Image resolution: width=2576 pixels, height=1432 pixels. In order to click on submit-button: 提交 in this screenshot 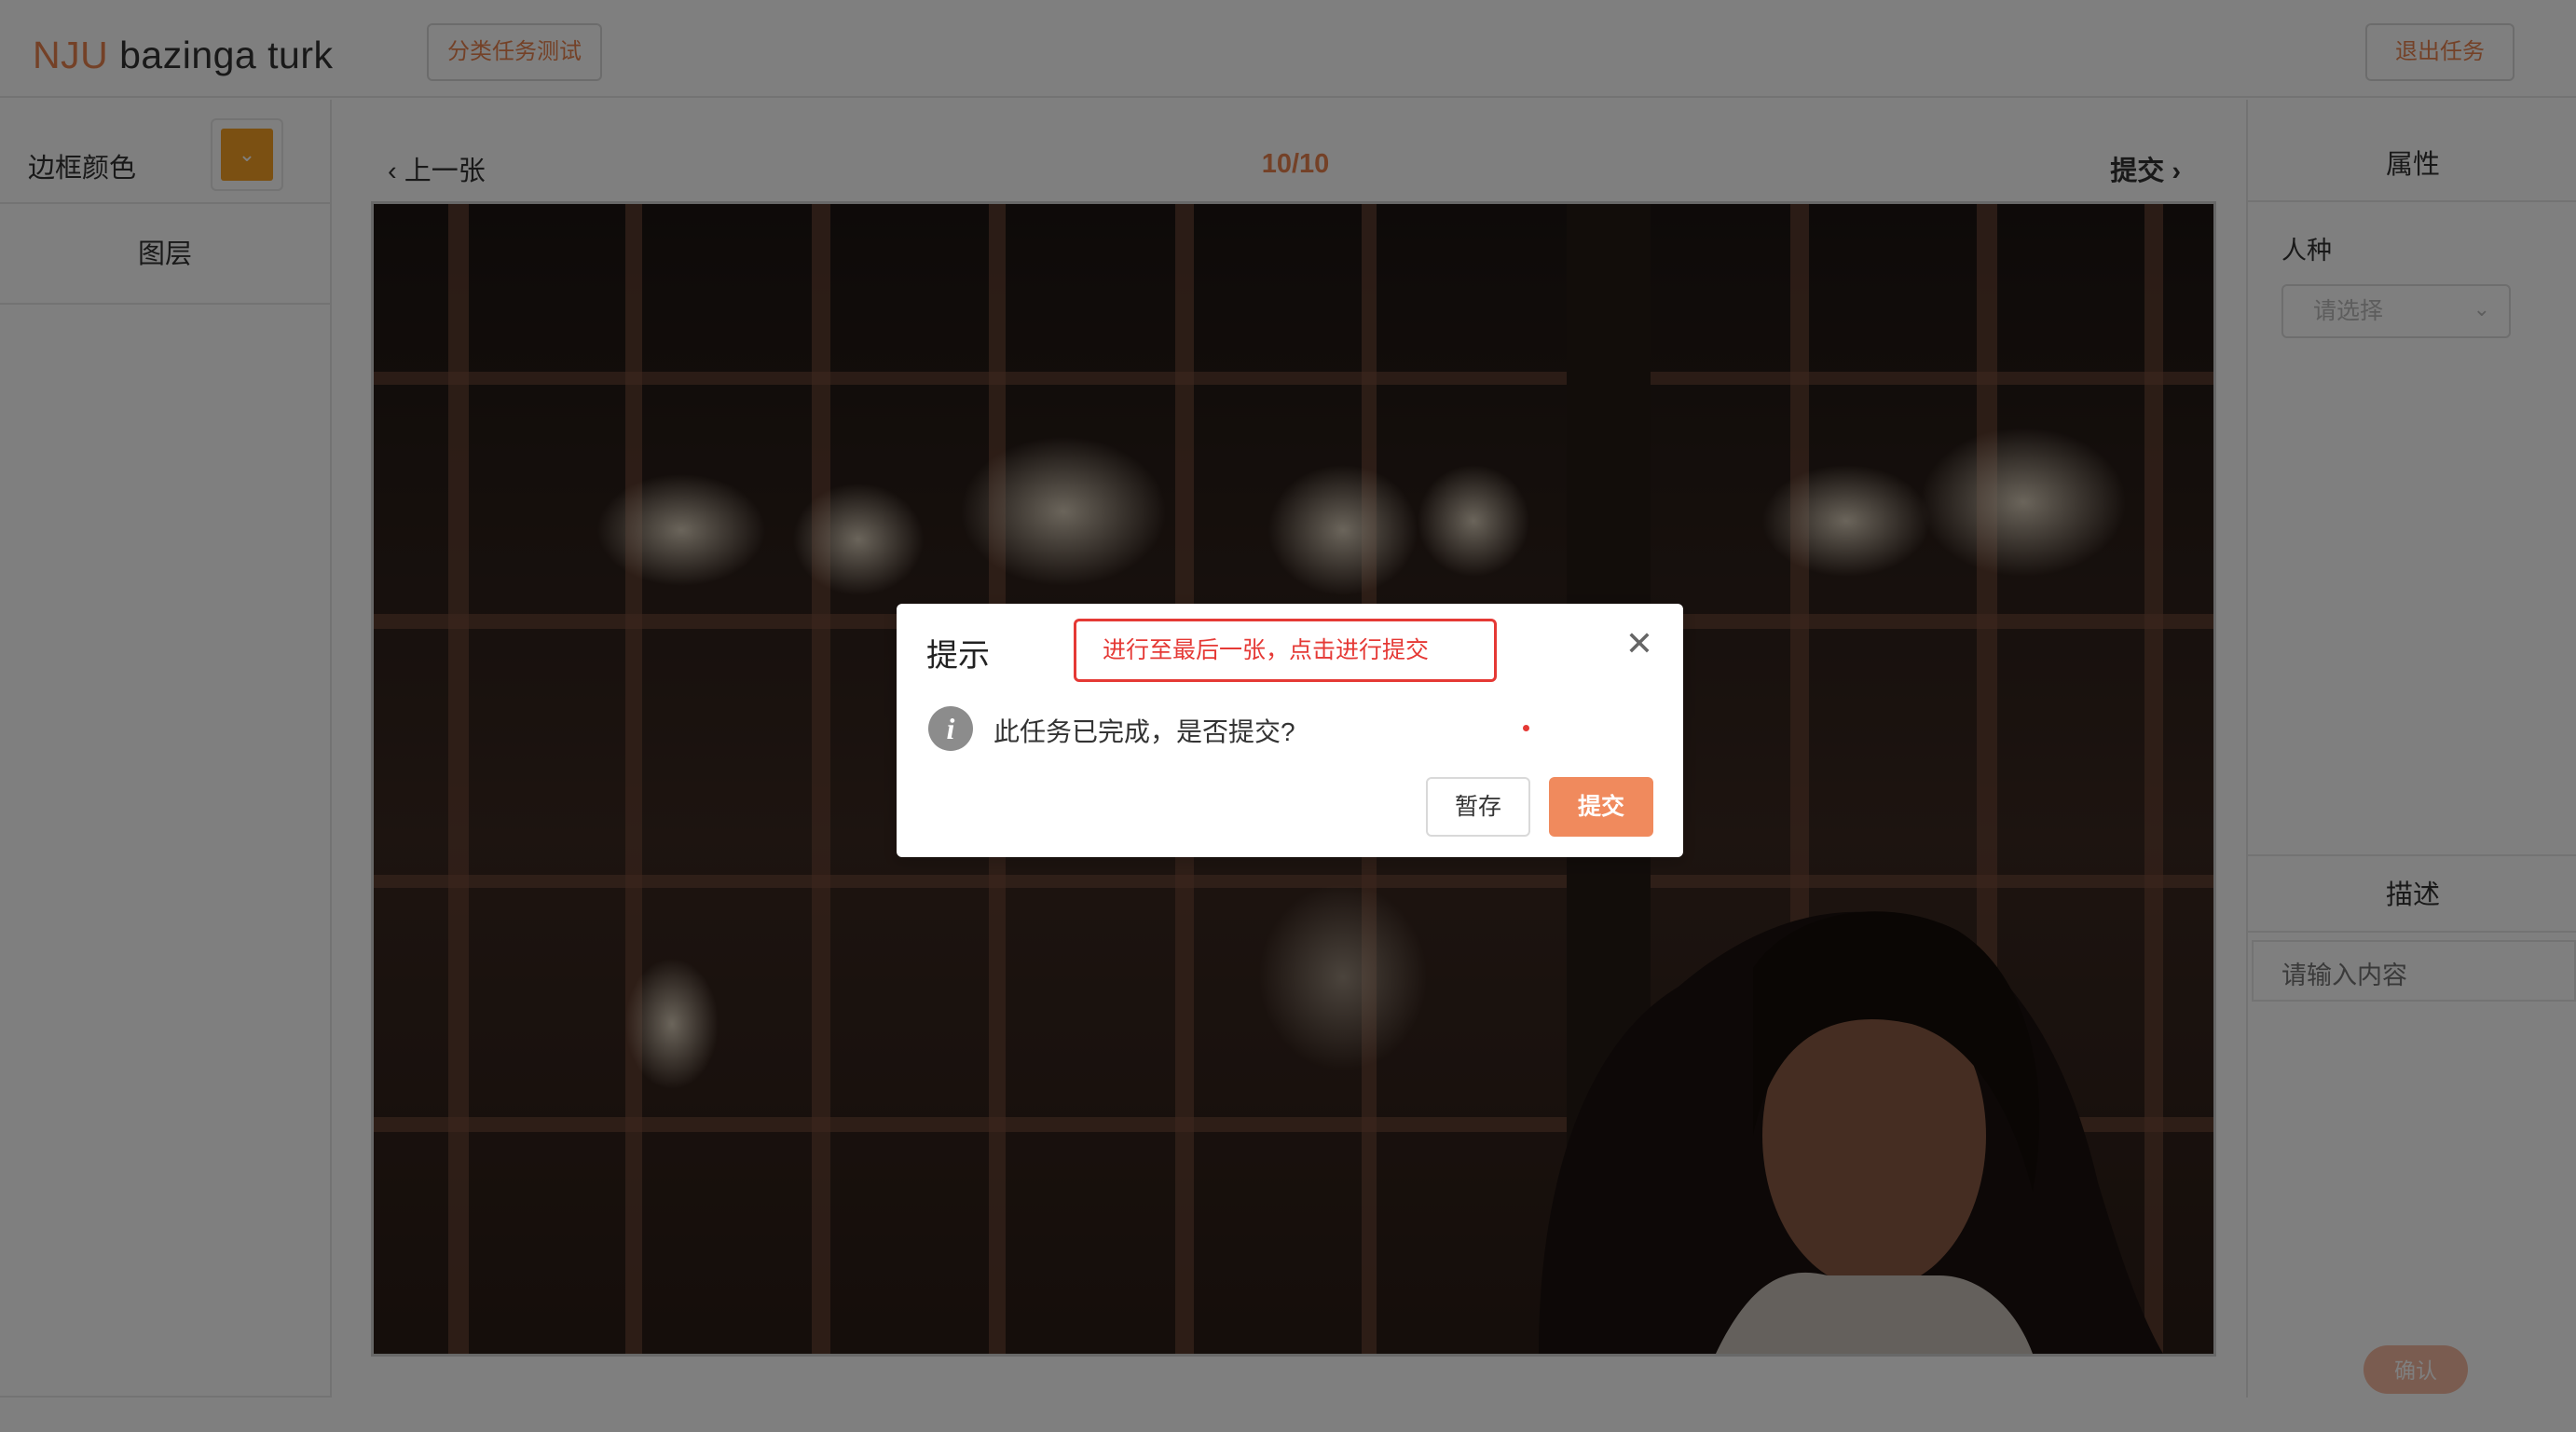, I will do `click(1601, 807)`.